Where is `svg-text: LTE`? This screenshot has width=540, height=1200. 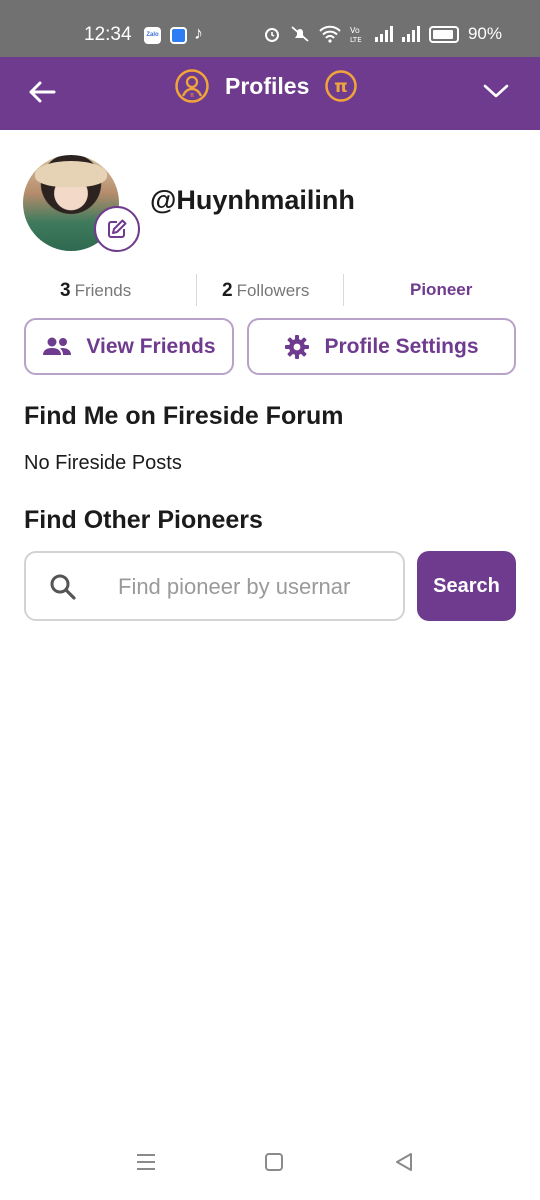
svg-text: LTE is located at coordinates (356, 39).